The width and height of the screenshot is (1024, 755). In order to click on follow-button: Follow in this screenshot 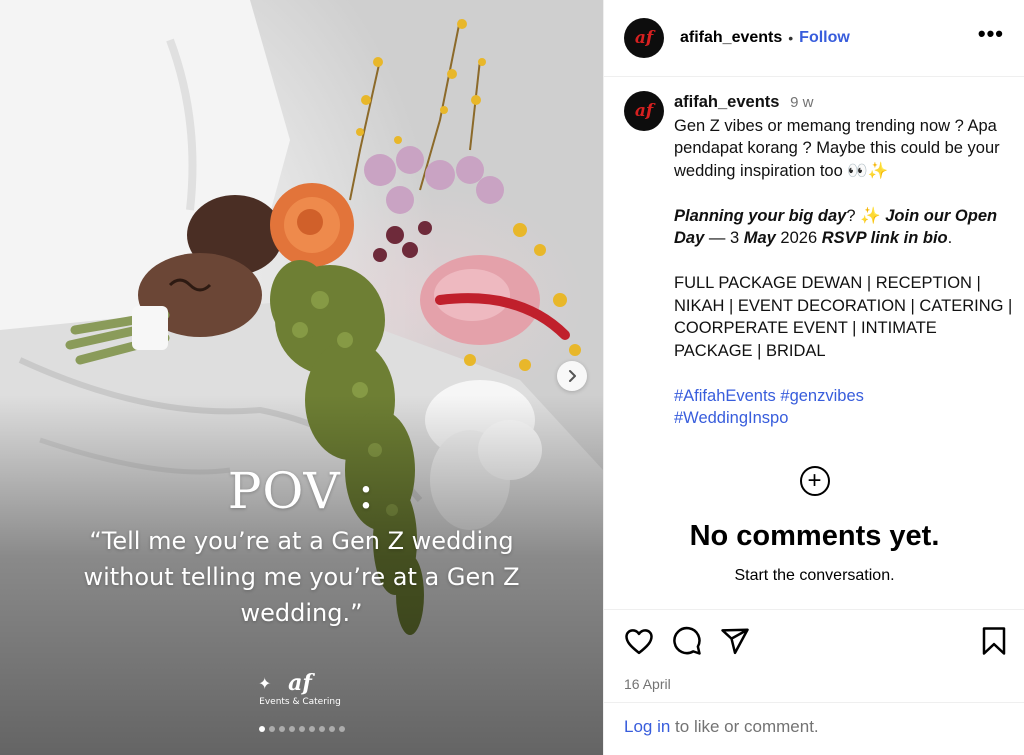, I will do `click(824, 38)`.